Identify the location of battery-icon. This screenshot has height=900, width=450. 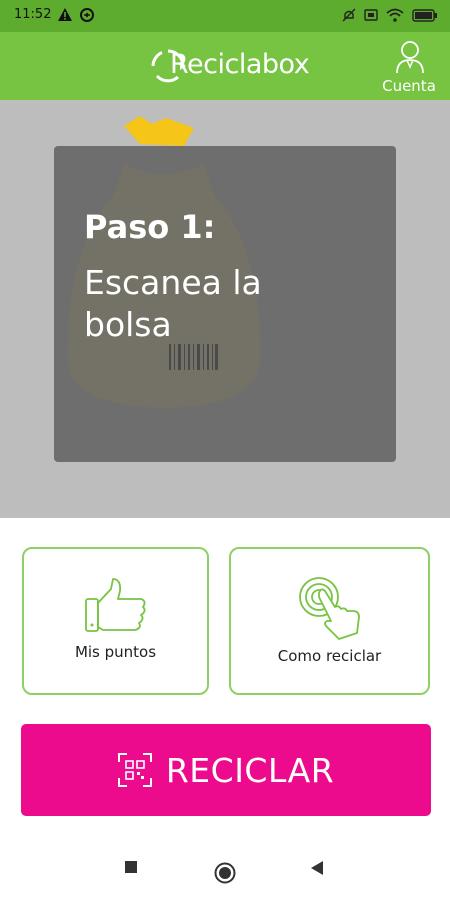
(424, 15).